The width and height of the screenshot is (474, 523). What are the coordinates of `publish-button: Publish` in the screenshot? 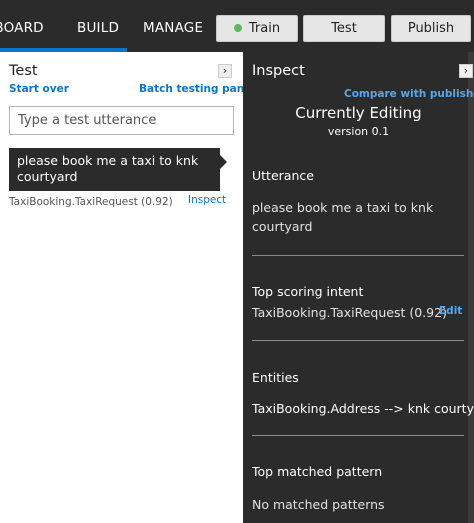 It's located at (431, 28).